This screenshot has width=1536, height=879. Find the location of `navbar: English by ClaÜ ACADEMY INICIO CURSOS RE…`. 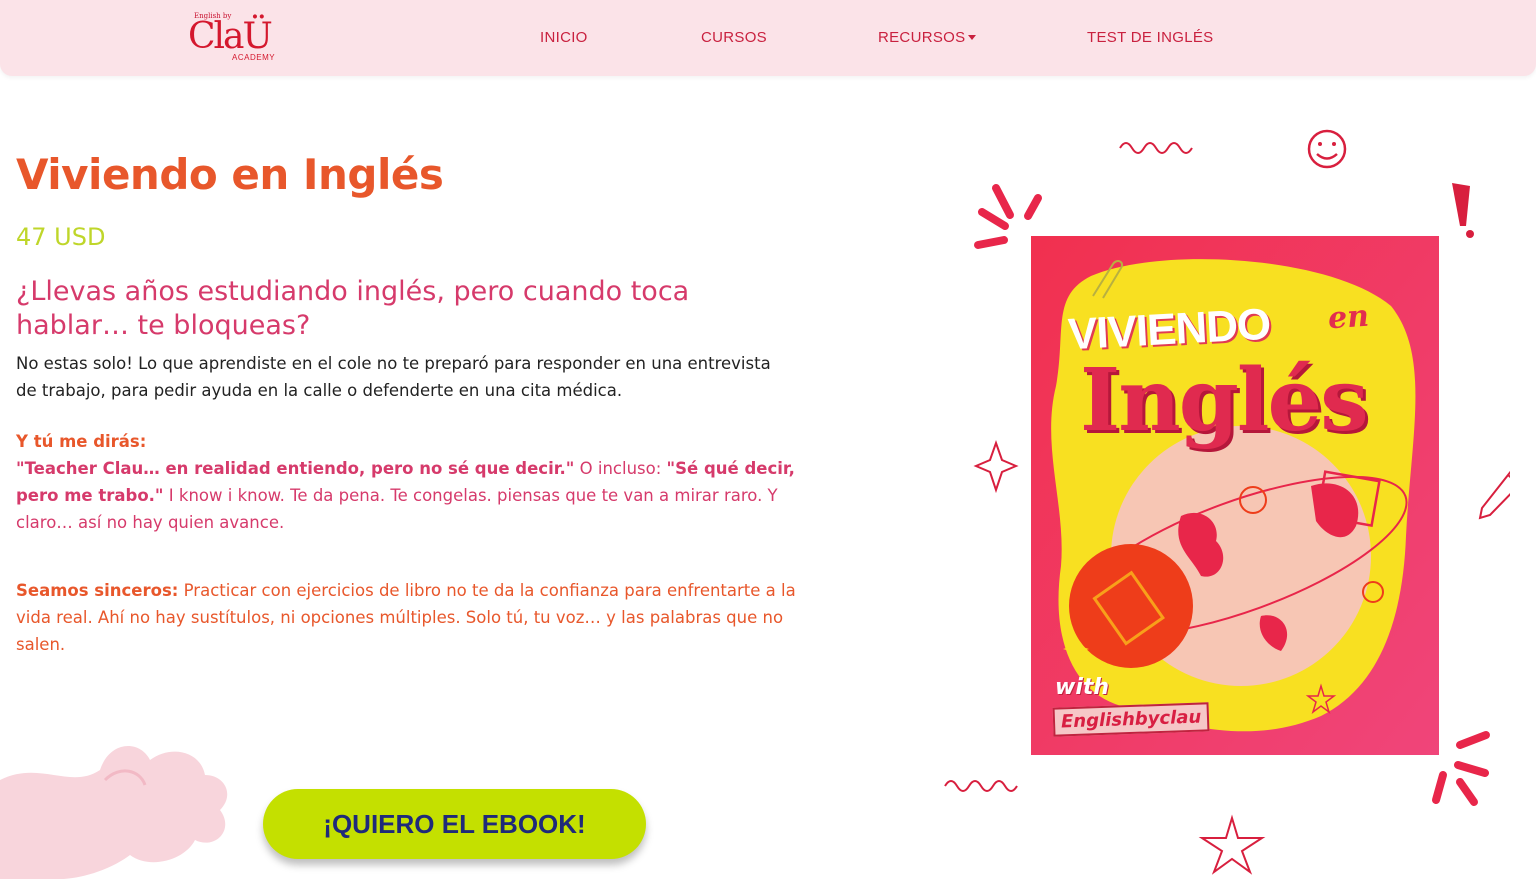

navbar: English by ClaÜ ACADEMY INICIO CURSOS RE… is located at coordinates (768, 38).